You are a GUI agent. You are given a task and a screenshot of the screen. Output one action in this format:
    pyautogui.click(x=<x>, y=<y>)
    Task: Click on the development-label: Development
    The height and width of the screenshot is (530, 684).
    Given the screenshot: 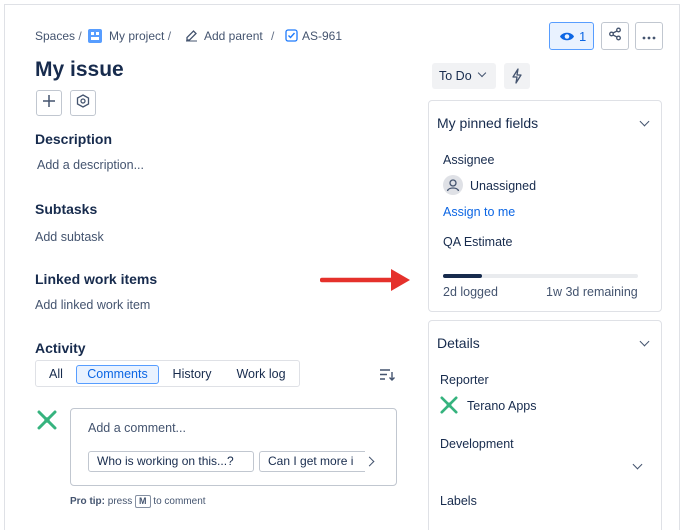 What is the action you would take?
    pyautogui.click(x=477, y=444)
    